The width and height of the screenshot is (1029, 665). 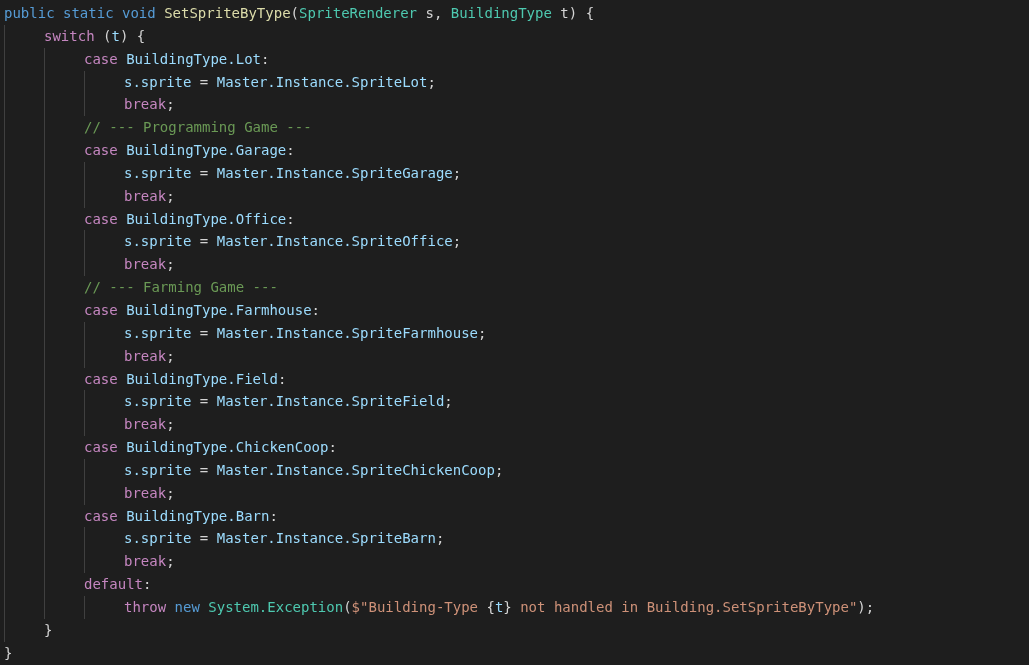 What do you see at coordinates (305, 333) in the screenshot?
I see `code-line: s.sprite = Master.Instance.SpriteFarmhouse;` at bounding box center [305, 333].